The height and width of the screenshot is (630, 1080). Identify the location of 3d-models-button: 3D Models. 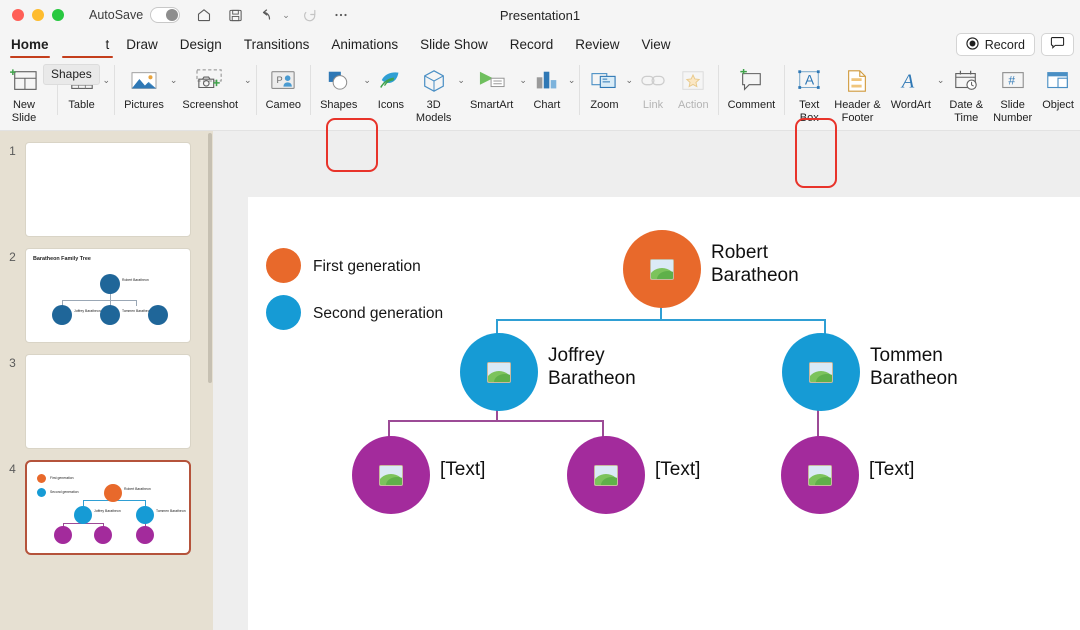
(433, 91).